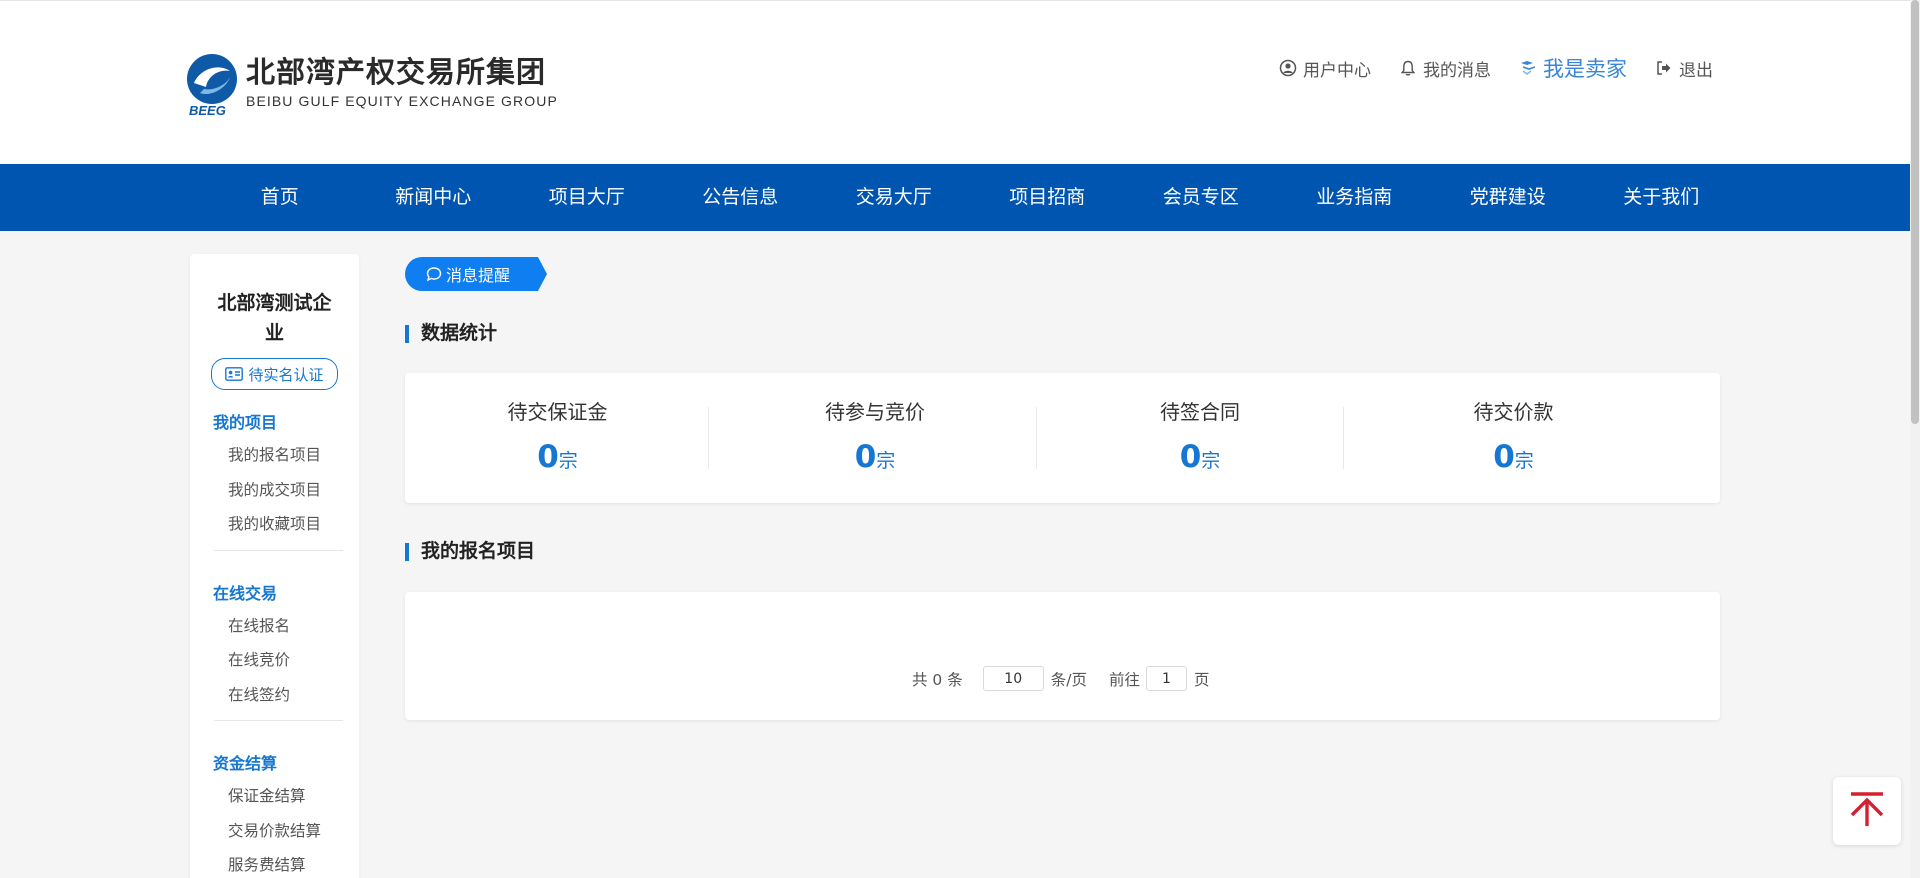 The height and width of the screenshot is (878, 1920). Describe the element at coordinates (894, 197) in the screenshot. I see `nav-item-trading-hall: 交易大厅` at that location.